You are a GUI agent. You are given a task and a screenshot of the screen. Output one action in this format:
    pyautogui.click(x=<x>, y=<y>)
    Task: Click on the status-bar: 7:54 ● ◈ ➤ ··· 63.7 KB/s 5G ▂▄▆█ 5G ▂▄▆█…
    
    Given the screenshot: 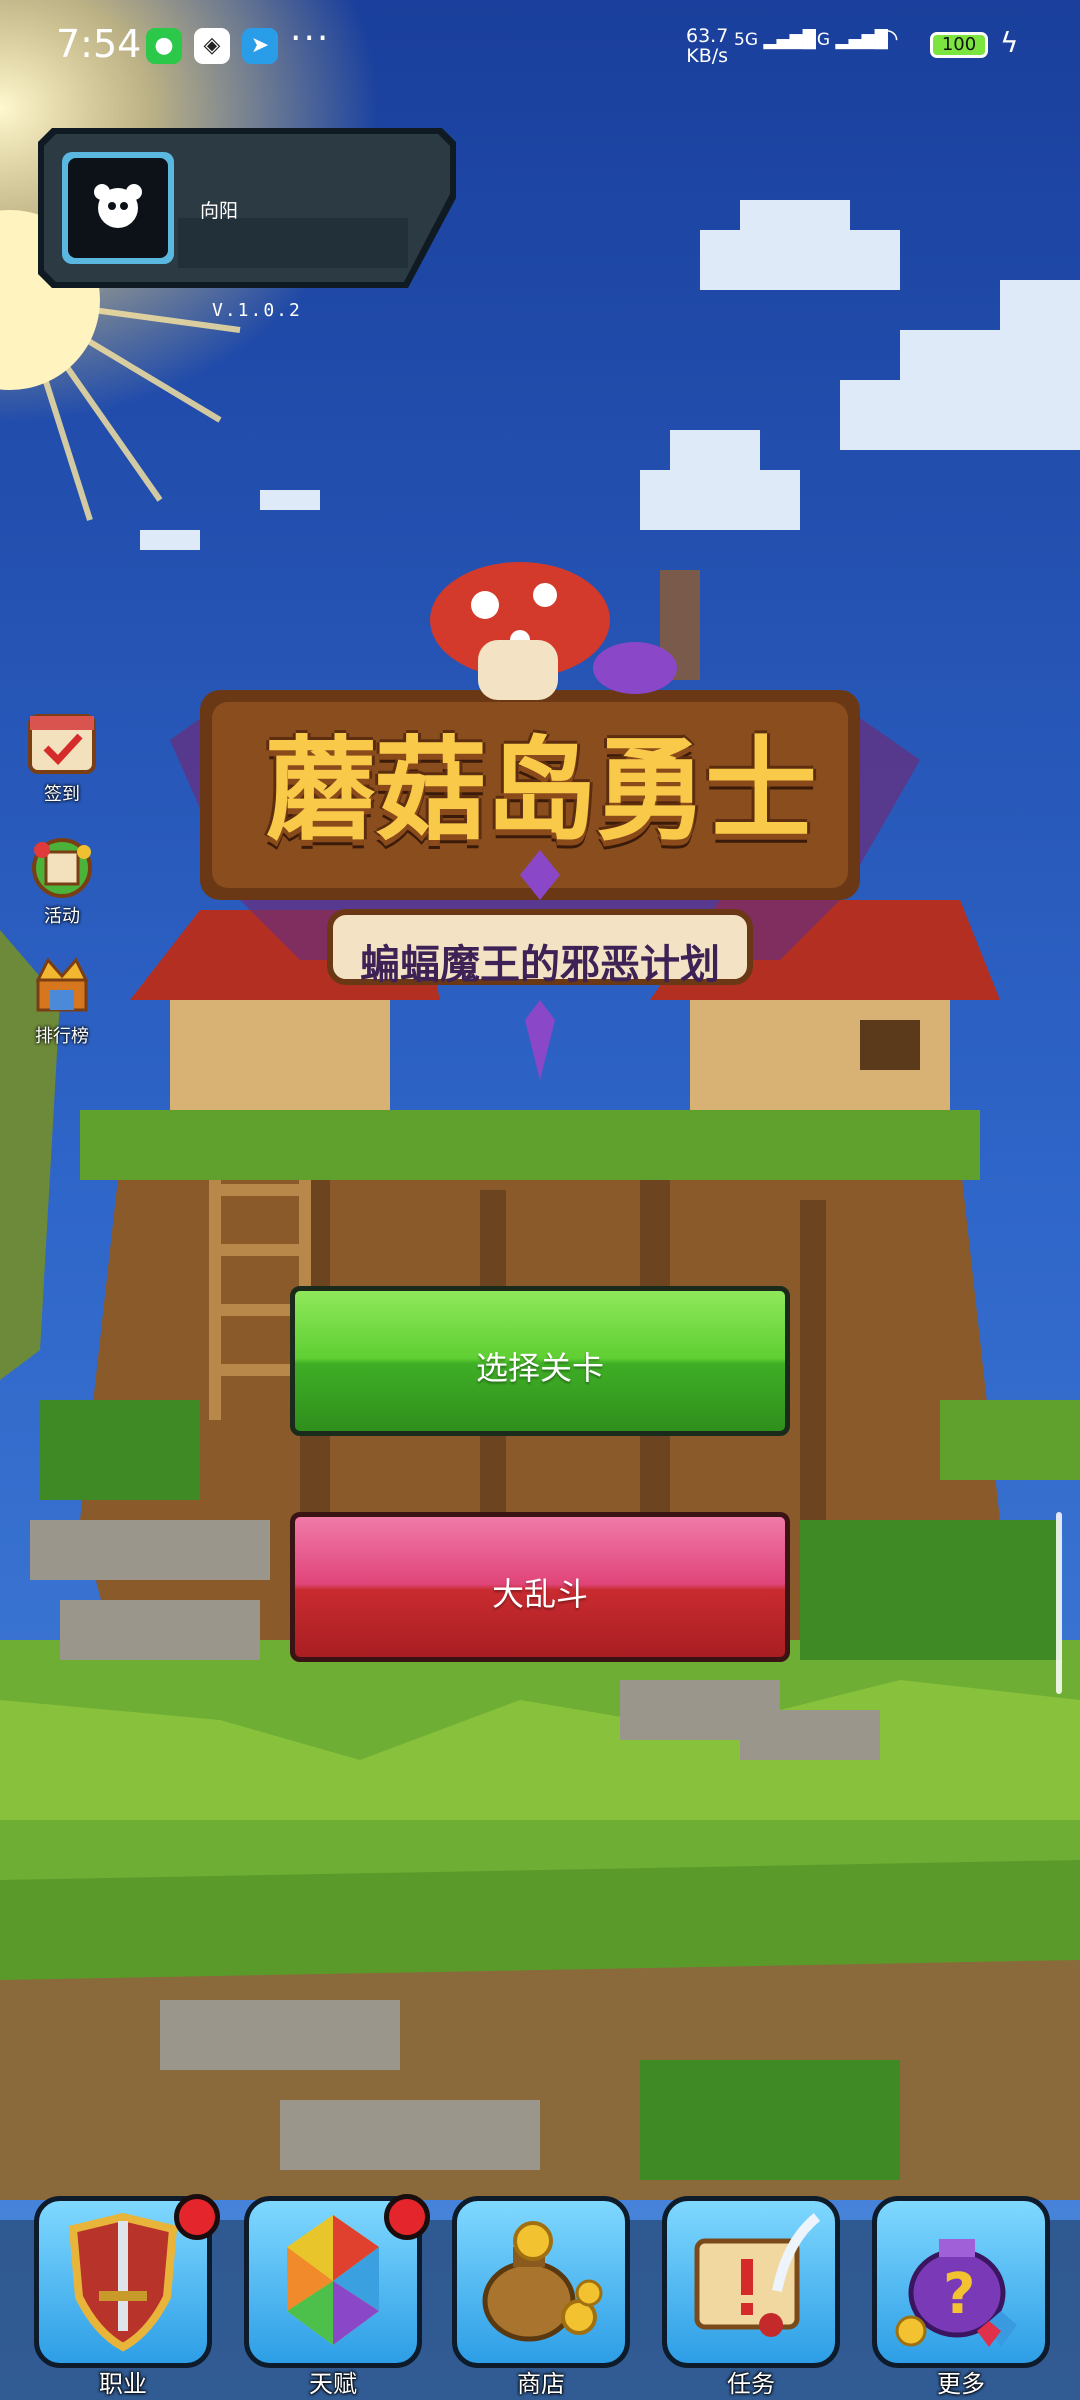 What is the action you would take?
    pyautogui.click(x=540, y=45)
    